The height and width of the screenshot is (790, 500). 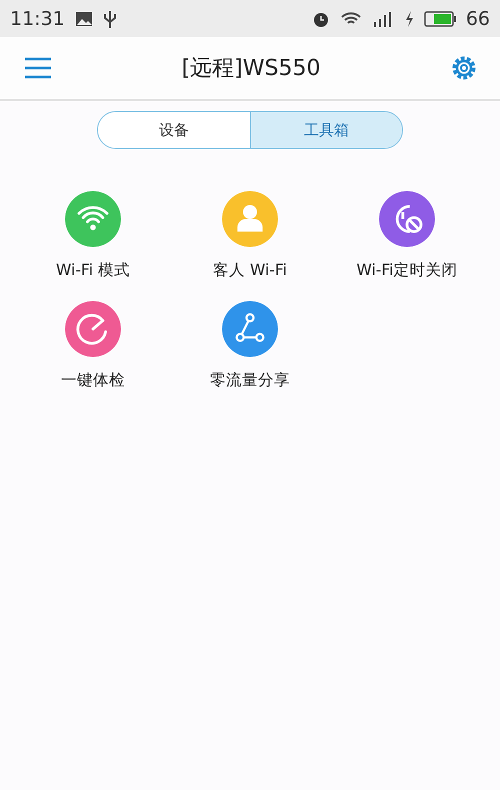 What do you see at coordinates (464, 68) in the screenshot?
I see `settings-icon` at bounding box center [464, 68].